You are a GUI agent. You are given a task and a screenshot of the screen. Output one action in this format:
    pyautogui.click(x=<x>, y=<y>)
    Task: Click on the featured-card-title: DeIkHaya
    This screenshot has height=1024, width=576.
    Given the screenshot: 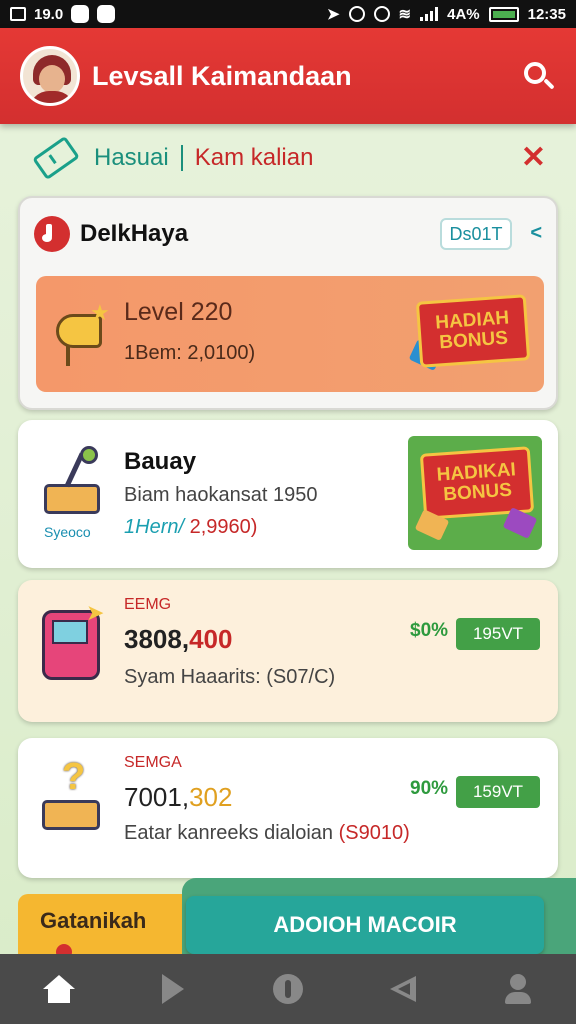 What is the action you would take?
    pyautogui.click(x=134, y=233)
    